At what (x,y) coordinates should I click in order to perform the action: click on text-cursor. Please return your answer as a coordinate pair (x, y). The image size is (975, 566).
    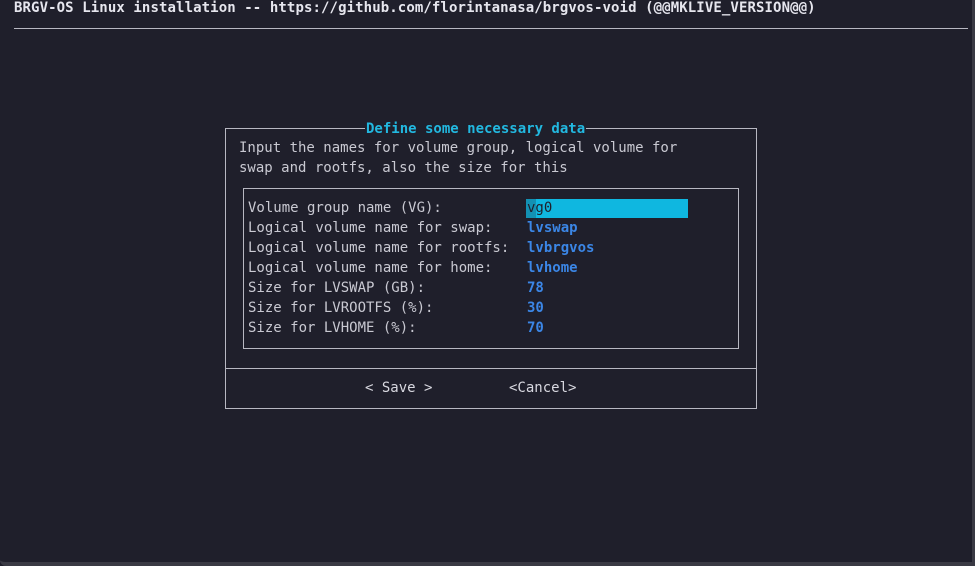
    Looking at the image, I should click on (531, 208).